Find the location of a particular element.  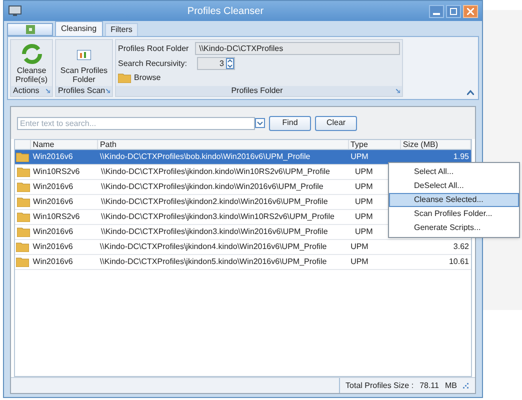

table-cell-text: \\Kindo-DC\CTXProfiles\jkindon5.kindo\Win2016v6\UPM_Profile is located at coordinates (213, 262).